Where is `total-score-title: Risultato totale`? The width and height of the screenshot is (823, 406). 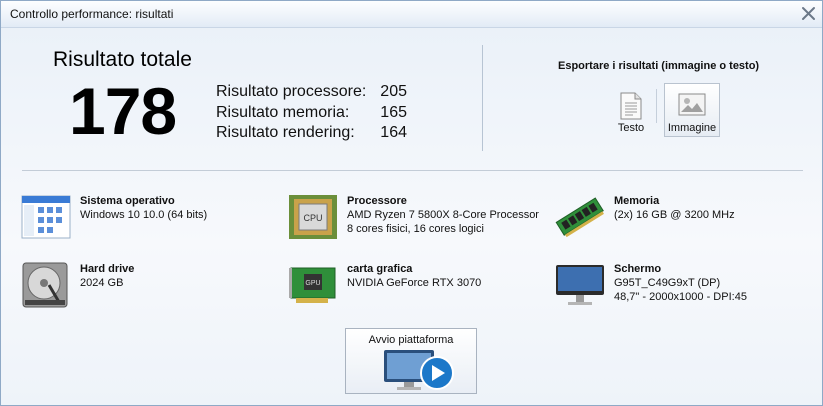 total-score-title: Risultato totale is located at coordinates (122, 59).